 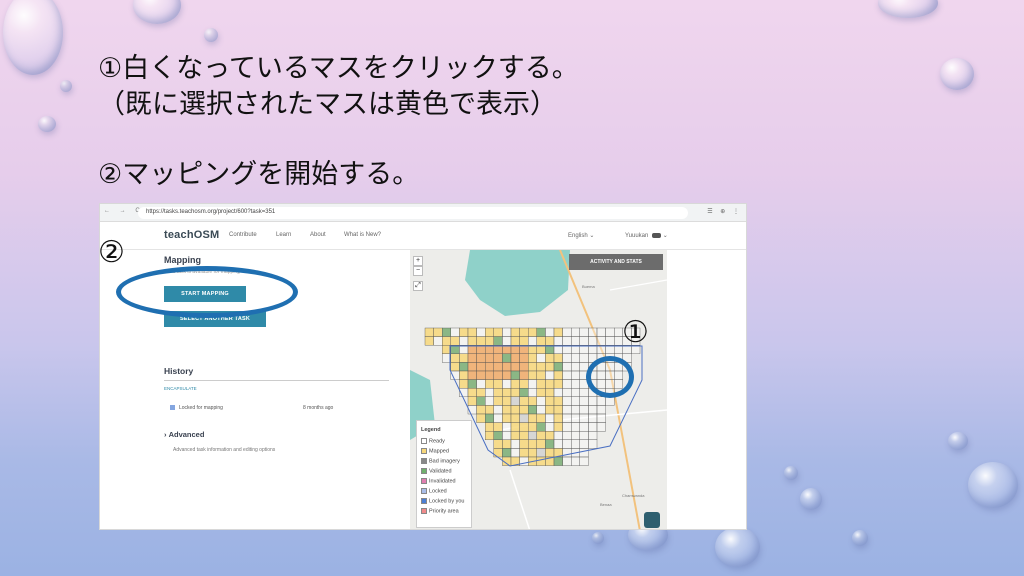 I want to click on advanced-toggle: › Advanced, so click(x=184, y=434).